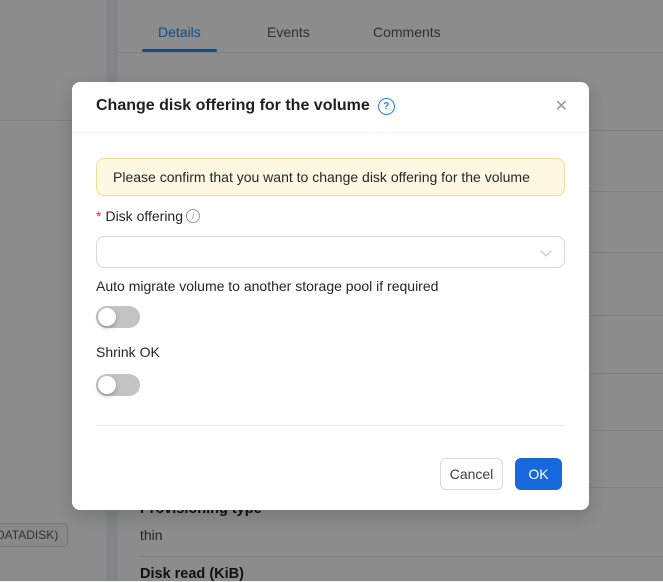  Describe the element at coordinates (330, 425) in the screenshot. I see `divider` at that location.